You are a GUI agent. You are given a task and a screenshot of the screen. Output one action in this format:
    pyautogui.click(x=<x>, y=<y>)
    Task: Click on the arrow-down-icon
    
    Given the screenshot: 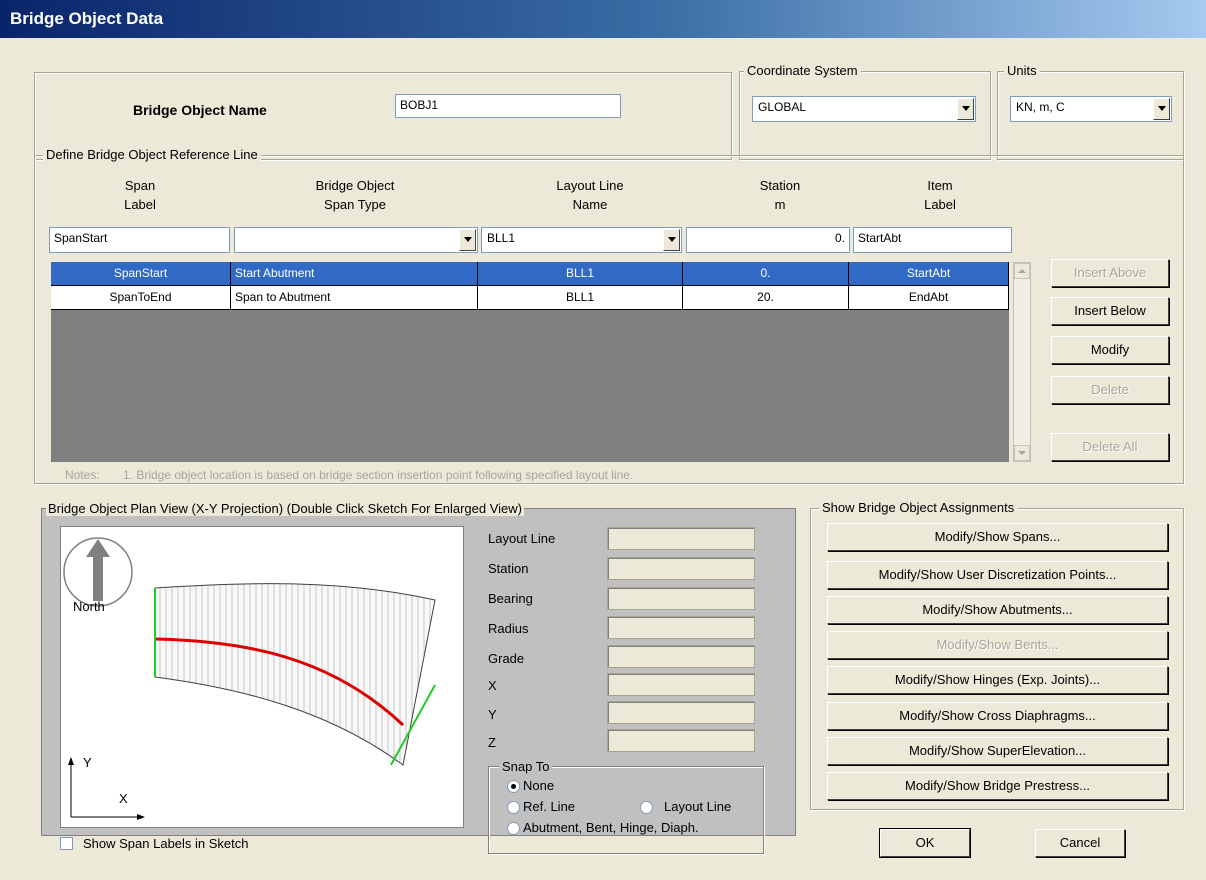 What is the action you would take?
    pyautogui.click(x=1022, y=453)
    